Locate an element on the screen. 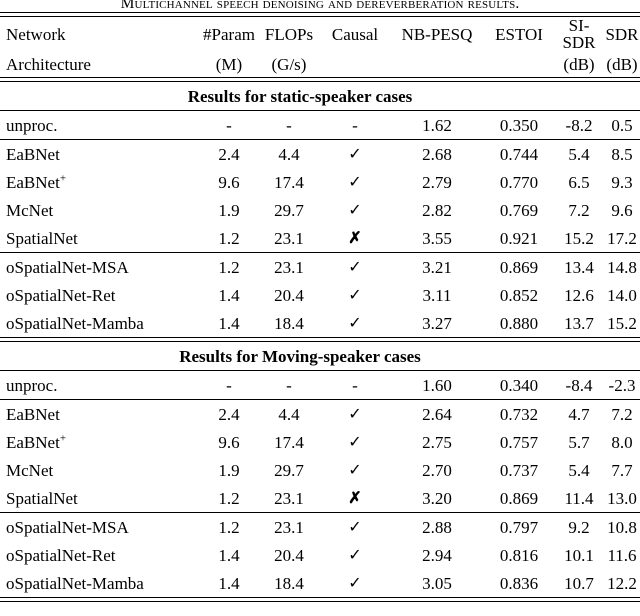 The image size is (640, 616). table-row: unproc. - - - 1.62 0.350 -8.2 0.5 is located at coordinates (320, 125).